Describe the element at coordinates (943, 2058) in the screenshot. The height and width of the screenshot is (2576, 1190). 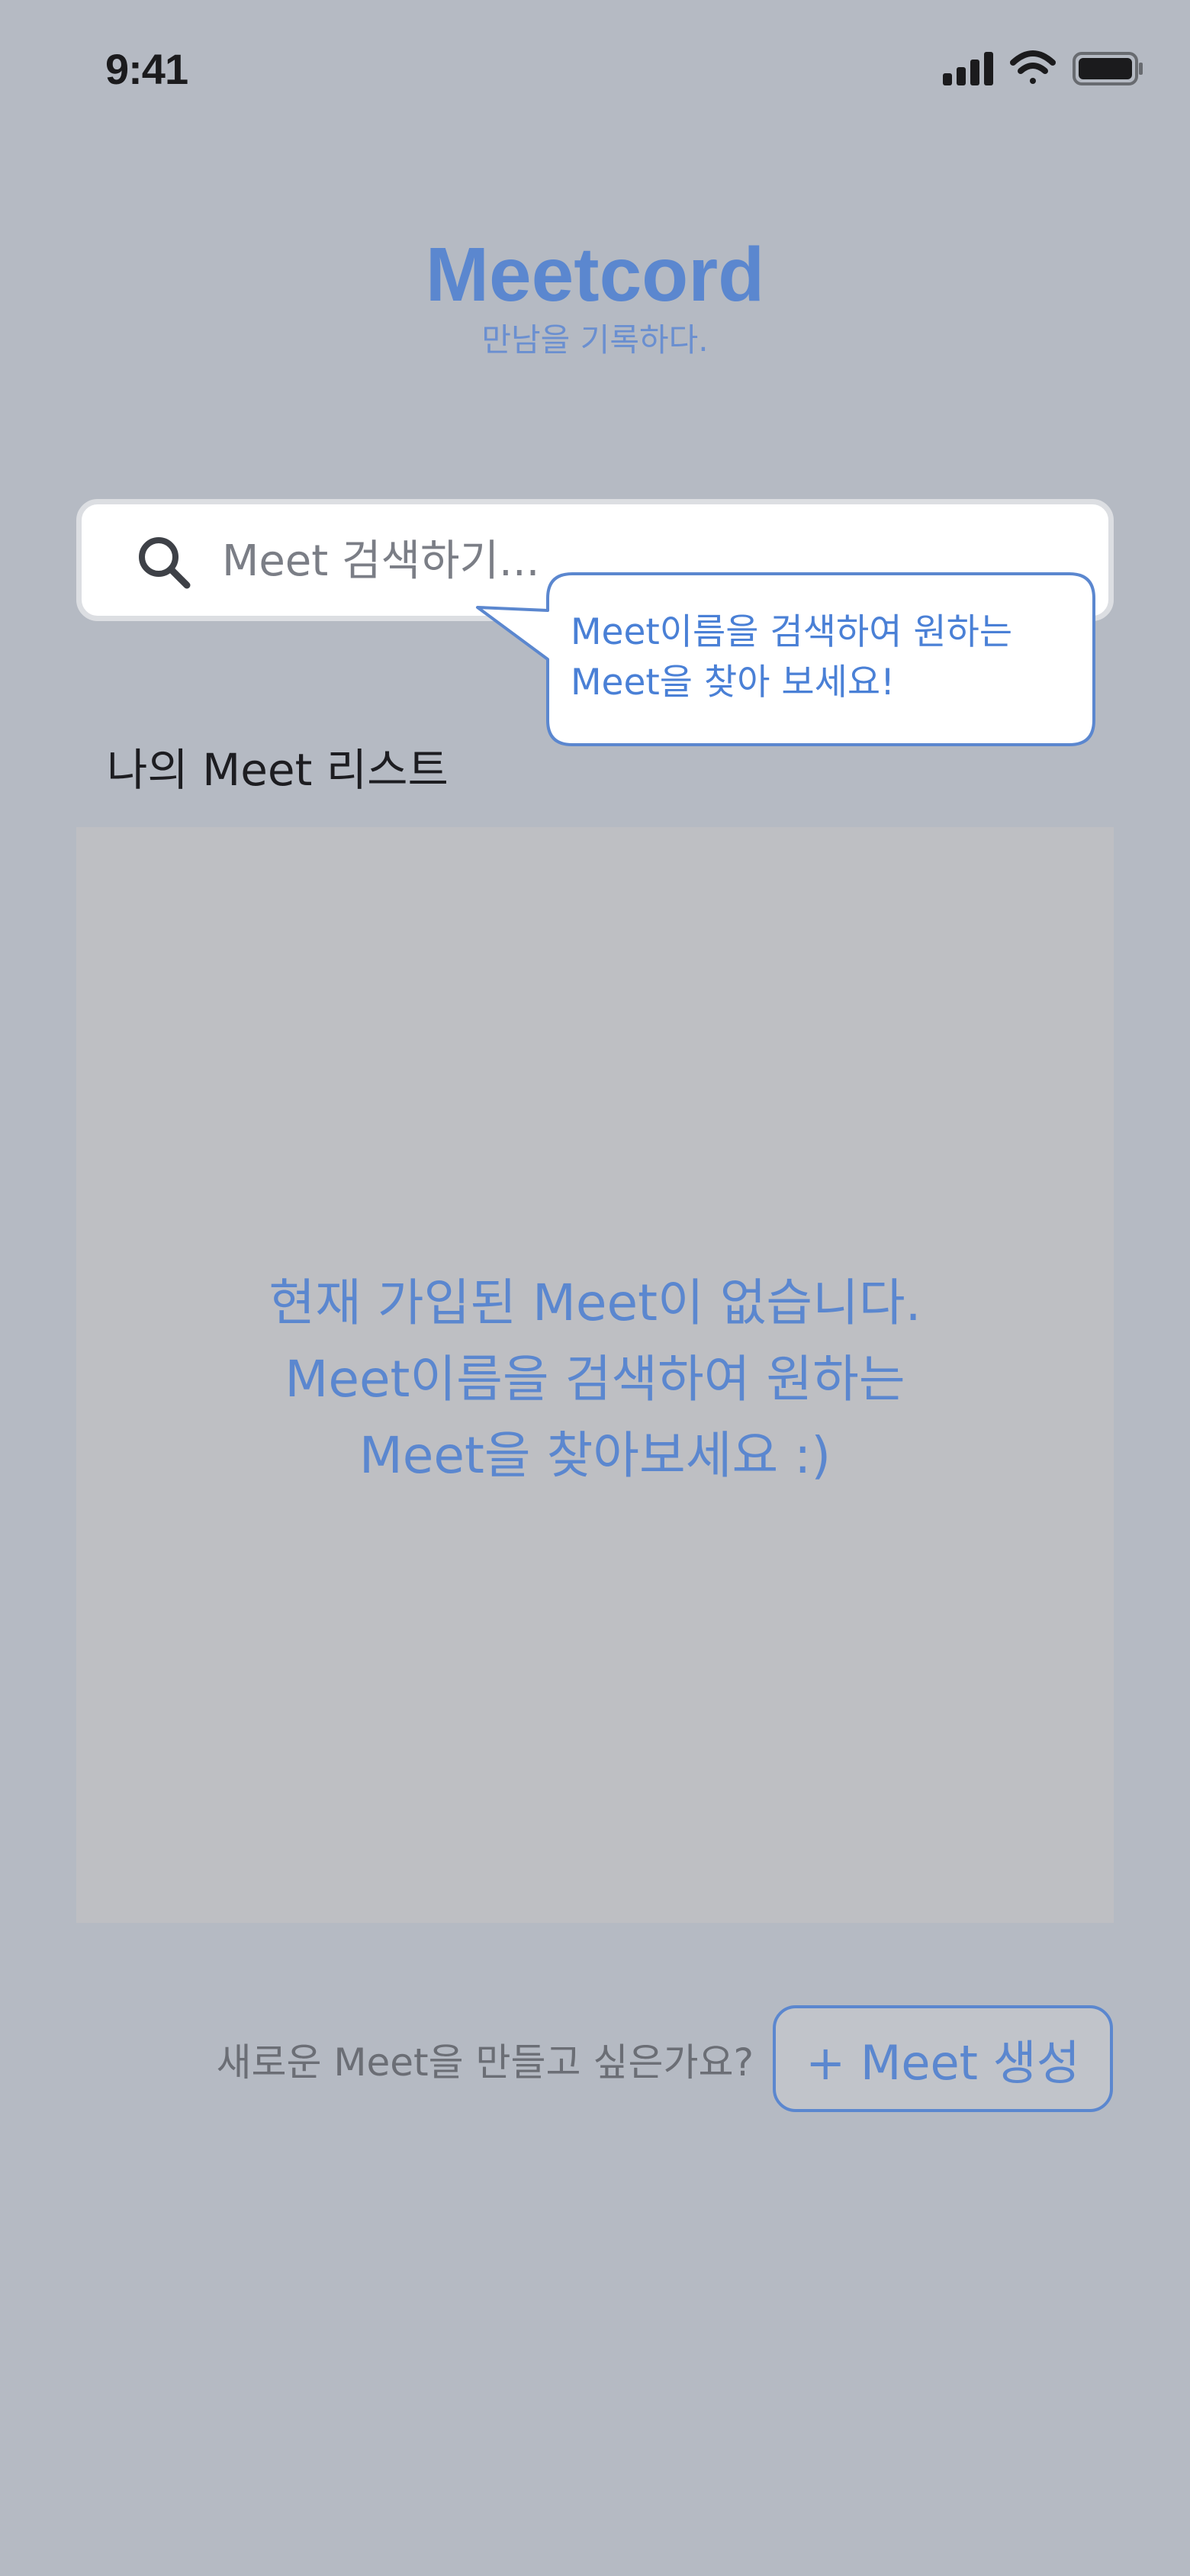
I see `create-meet-button: + Meet 생성` at that location.